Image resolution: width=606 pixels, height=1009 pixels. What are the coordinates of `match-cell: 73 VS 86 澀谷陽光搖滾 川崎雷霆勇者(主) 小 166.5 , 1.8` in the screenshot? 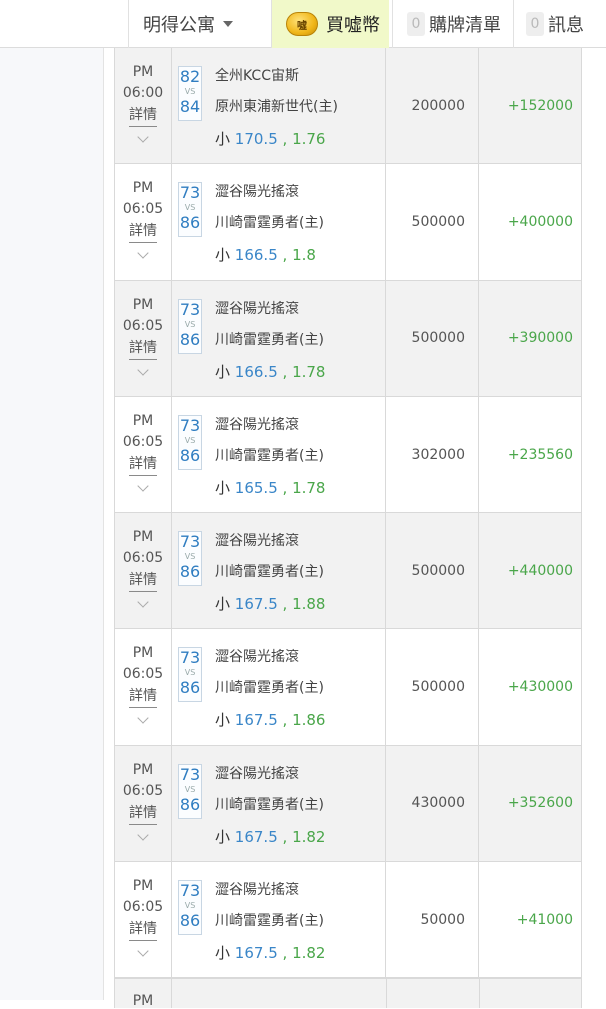 It's located at (279, 222).